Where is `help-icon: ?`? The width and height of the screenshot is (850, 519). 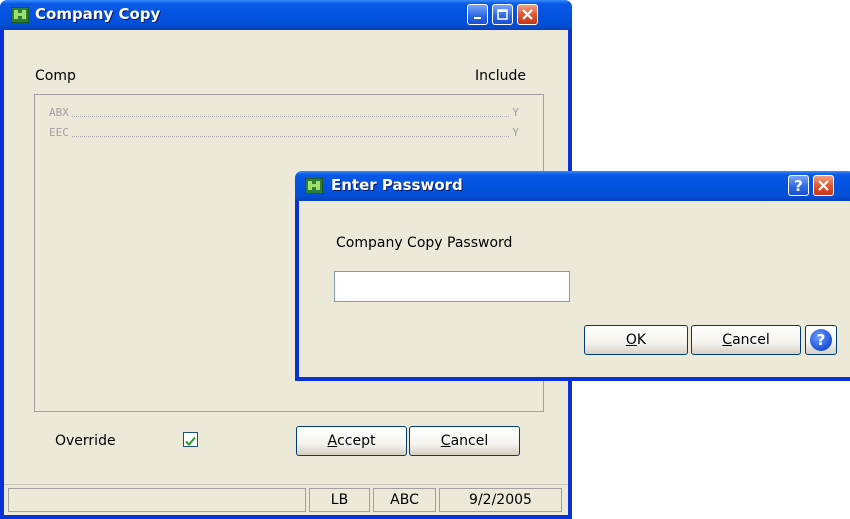
help-icon: ? is located at coordinates (821, 340).